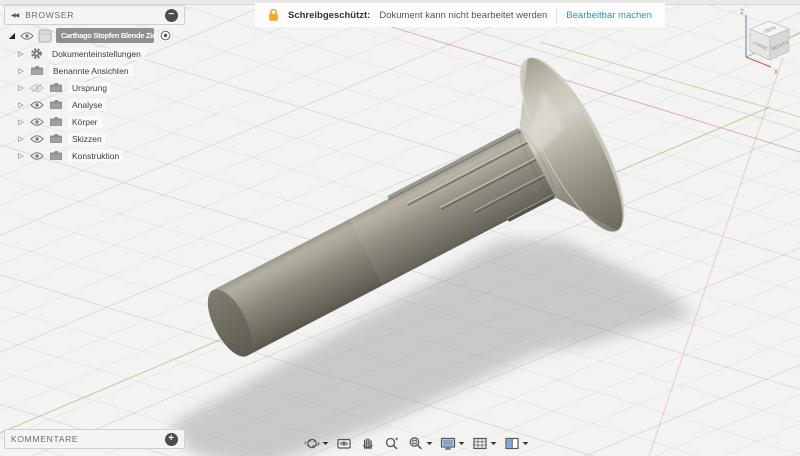  Describe the element at coordinates (273, 14) in the screenshot. I see `lock-icon` at that location.